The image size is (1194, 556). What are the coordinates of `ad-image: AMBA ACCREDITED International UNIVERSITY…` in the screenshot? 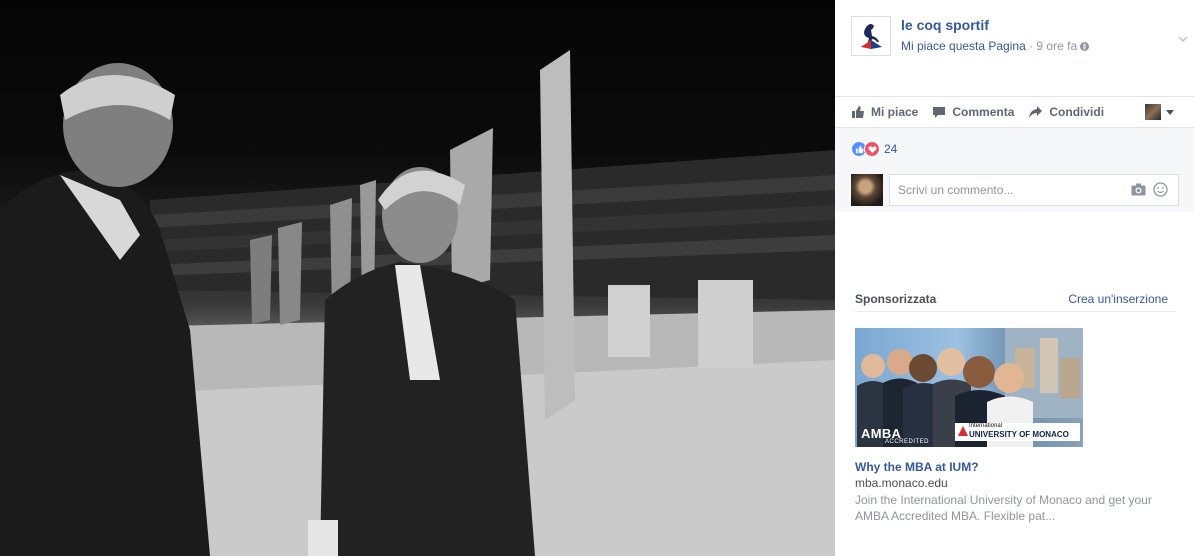 It's located at (969, 387).